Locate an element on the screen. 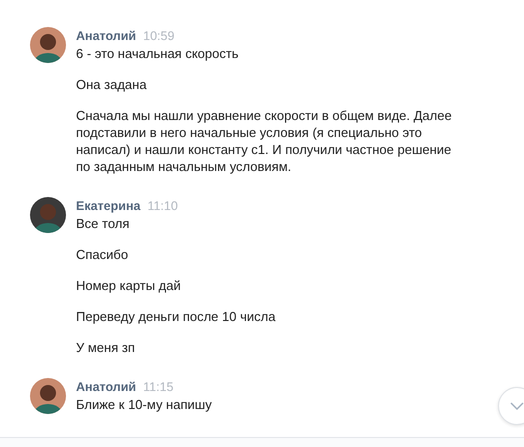 The width and height of the screenshot is (524, 447). message-text: Сначала мы нашли уравнение скорости в общем виде. Далее подставили в него начальные условия (я специально это написал) и нашли константу с1. И получили частное решение по заданным начальным условиям. is located at coordinates (264, 141).